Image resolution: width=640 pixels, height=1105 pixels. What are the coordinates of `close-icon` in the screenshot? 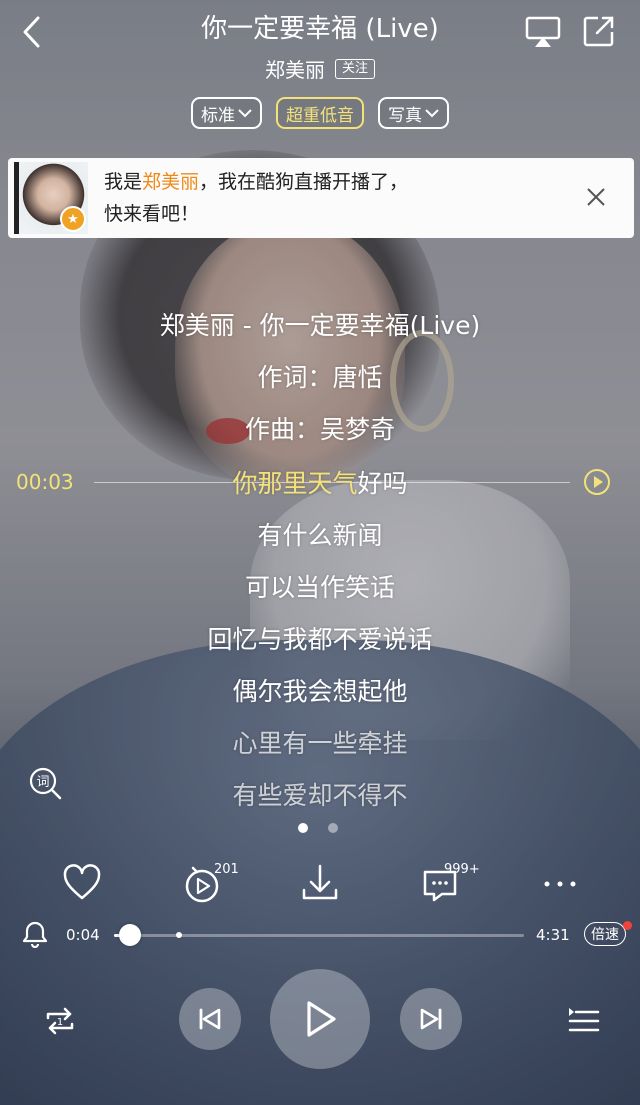 It's located at (596, 197).